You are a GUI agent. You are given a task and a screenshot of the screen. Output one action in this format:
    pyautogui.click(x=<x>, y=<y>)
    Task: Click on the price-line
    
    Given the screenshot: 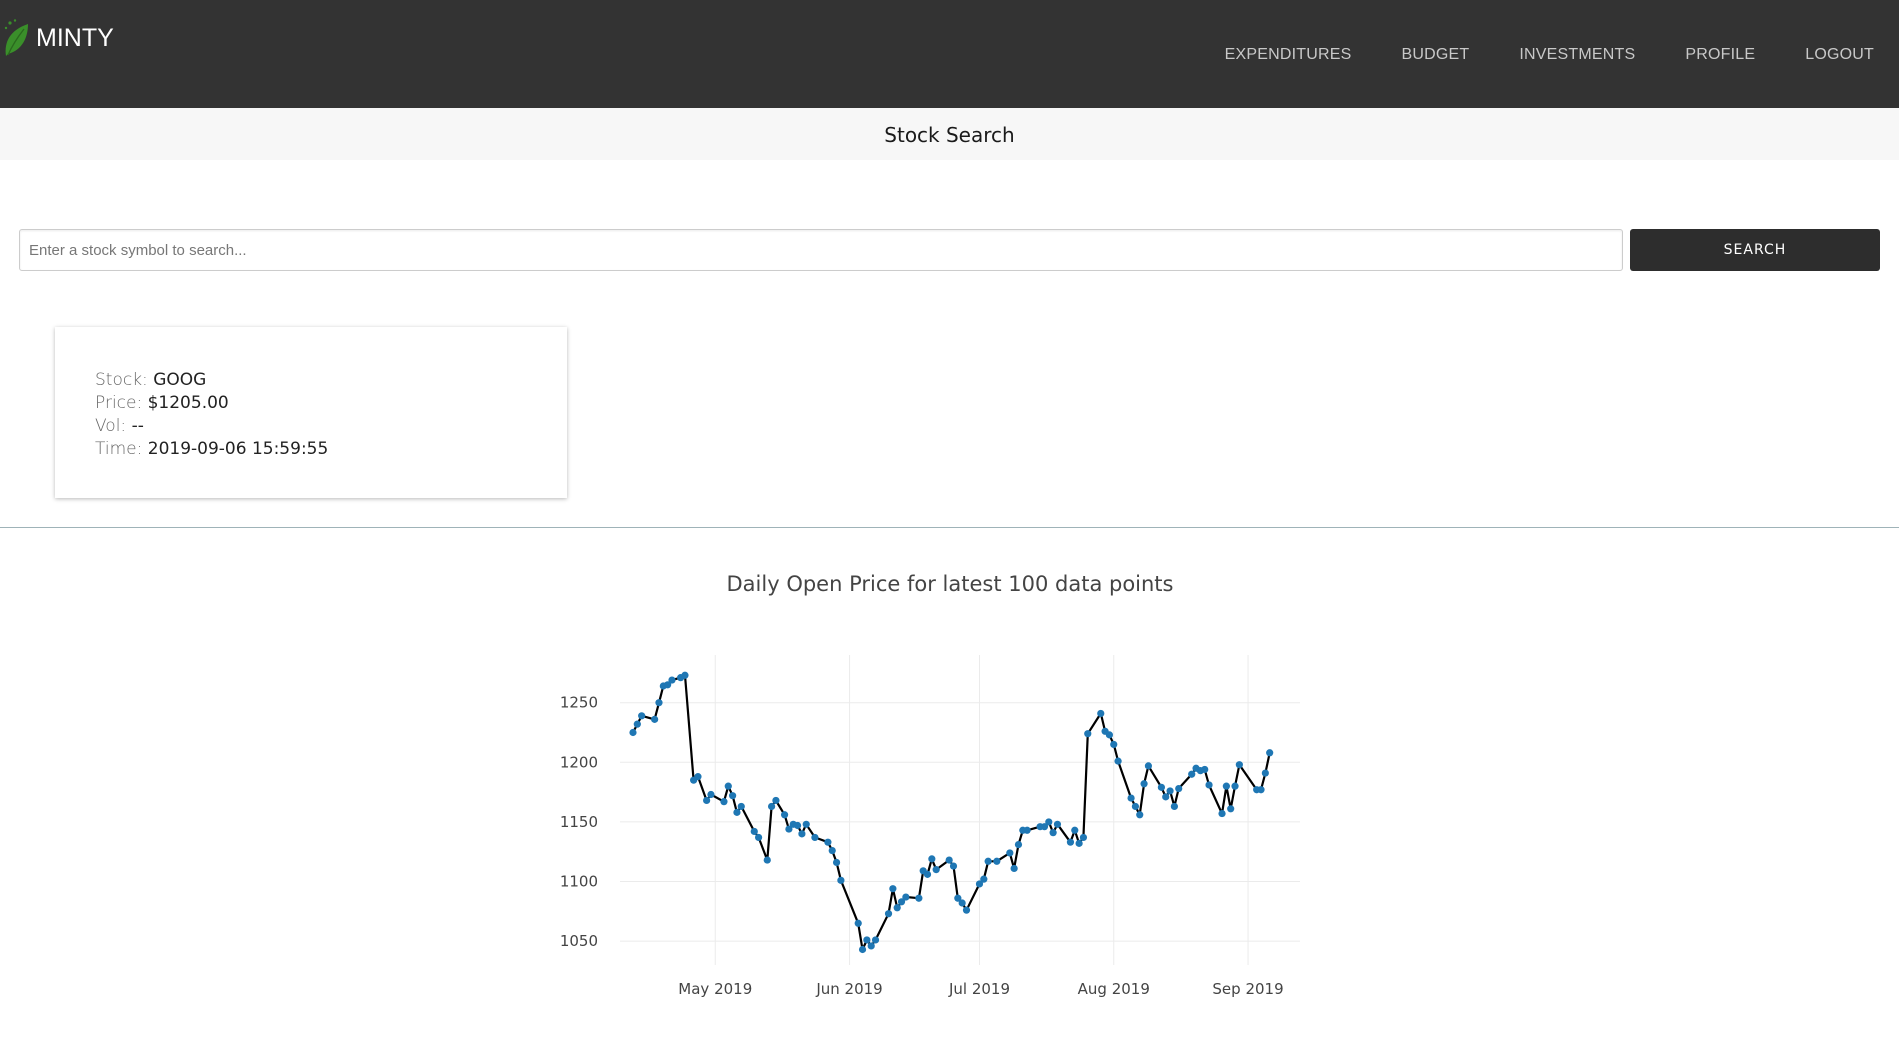 What is the action you would take?
    pyautogui.click(x=951, y=812)
    